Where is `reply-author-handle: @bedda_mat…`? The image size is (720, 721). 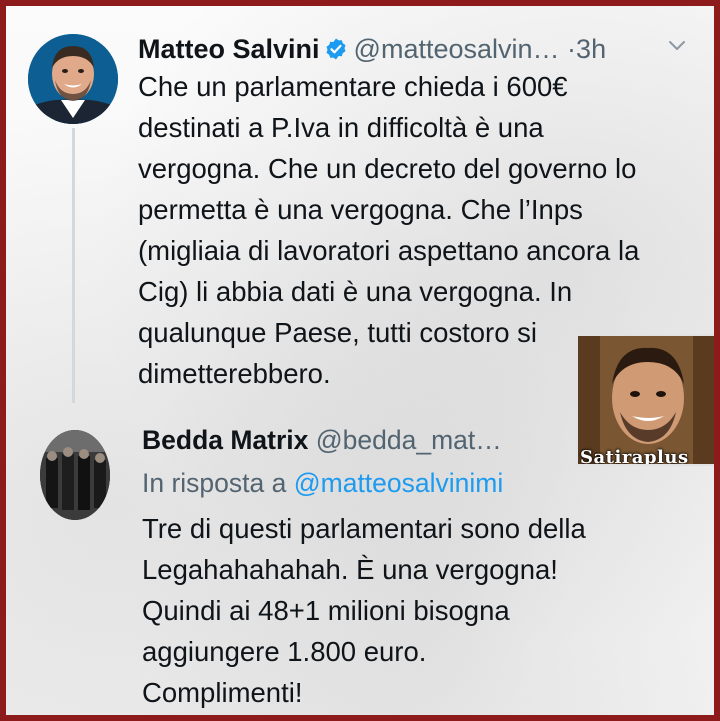
reply-author-handle: @bedda_mat… is located at coordinates (409, 440).